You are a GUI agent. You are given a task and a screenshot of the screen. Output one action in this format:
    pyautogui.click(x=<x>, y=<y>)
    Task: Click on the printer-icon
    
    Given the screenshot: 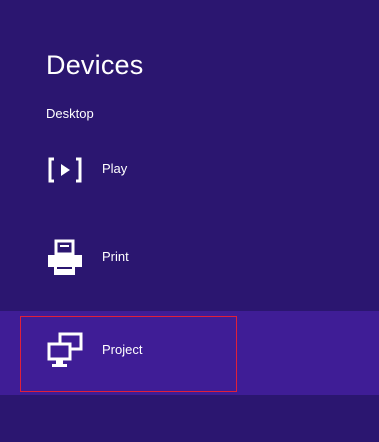 What is the action you would take?
    pyautogui.click(x=65, y=258)
    